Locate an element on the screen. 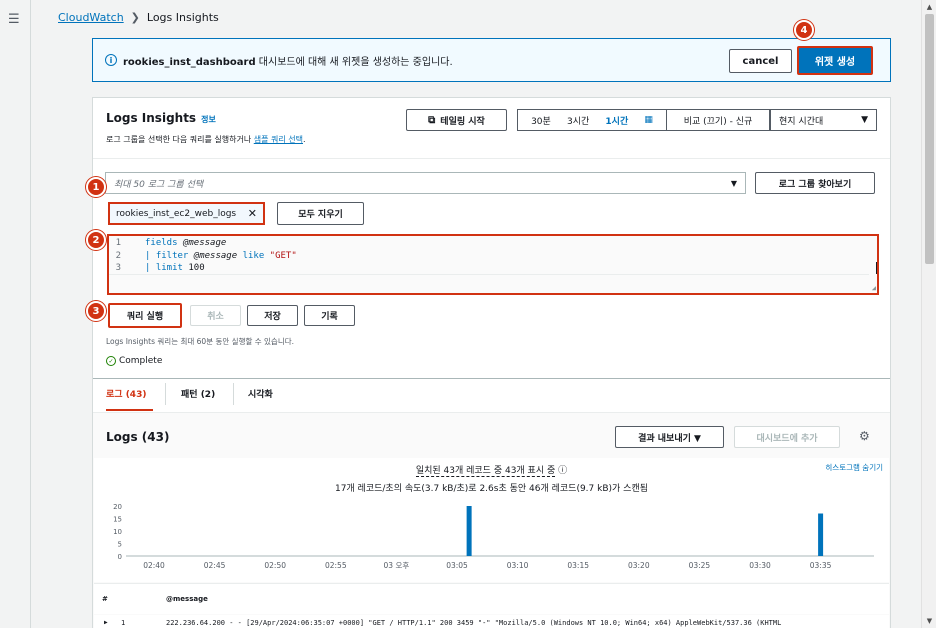 Image resolution: width=936 pixels, height=628 pixels. start-tailing-button: ⧉ 테일링 시작 is located at coordinates (456, 120).